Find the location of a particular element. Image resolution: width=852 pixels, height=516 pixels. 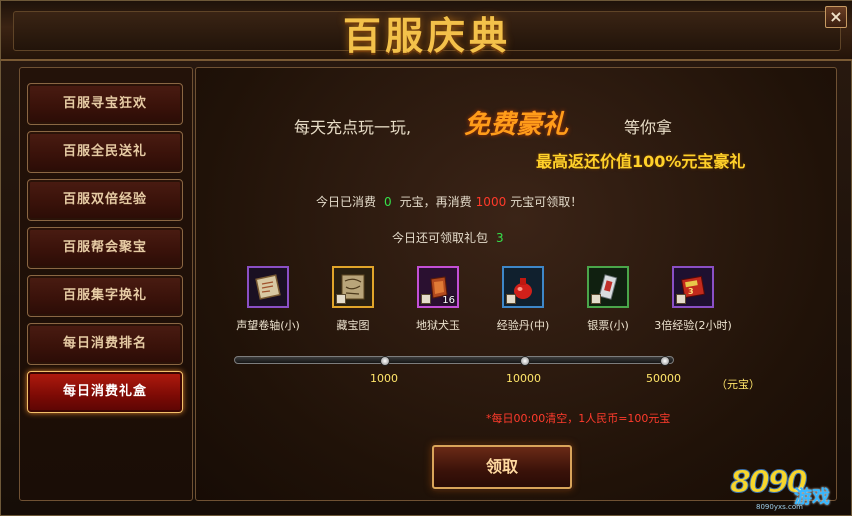

consume-status: 今日已消费 0 元宝，再消费 1000 元宝可领取！ is located at coordinates (449, 201).